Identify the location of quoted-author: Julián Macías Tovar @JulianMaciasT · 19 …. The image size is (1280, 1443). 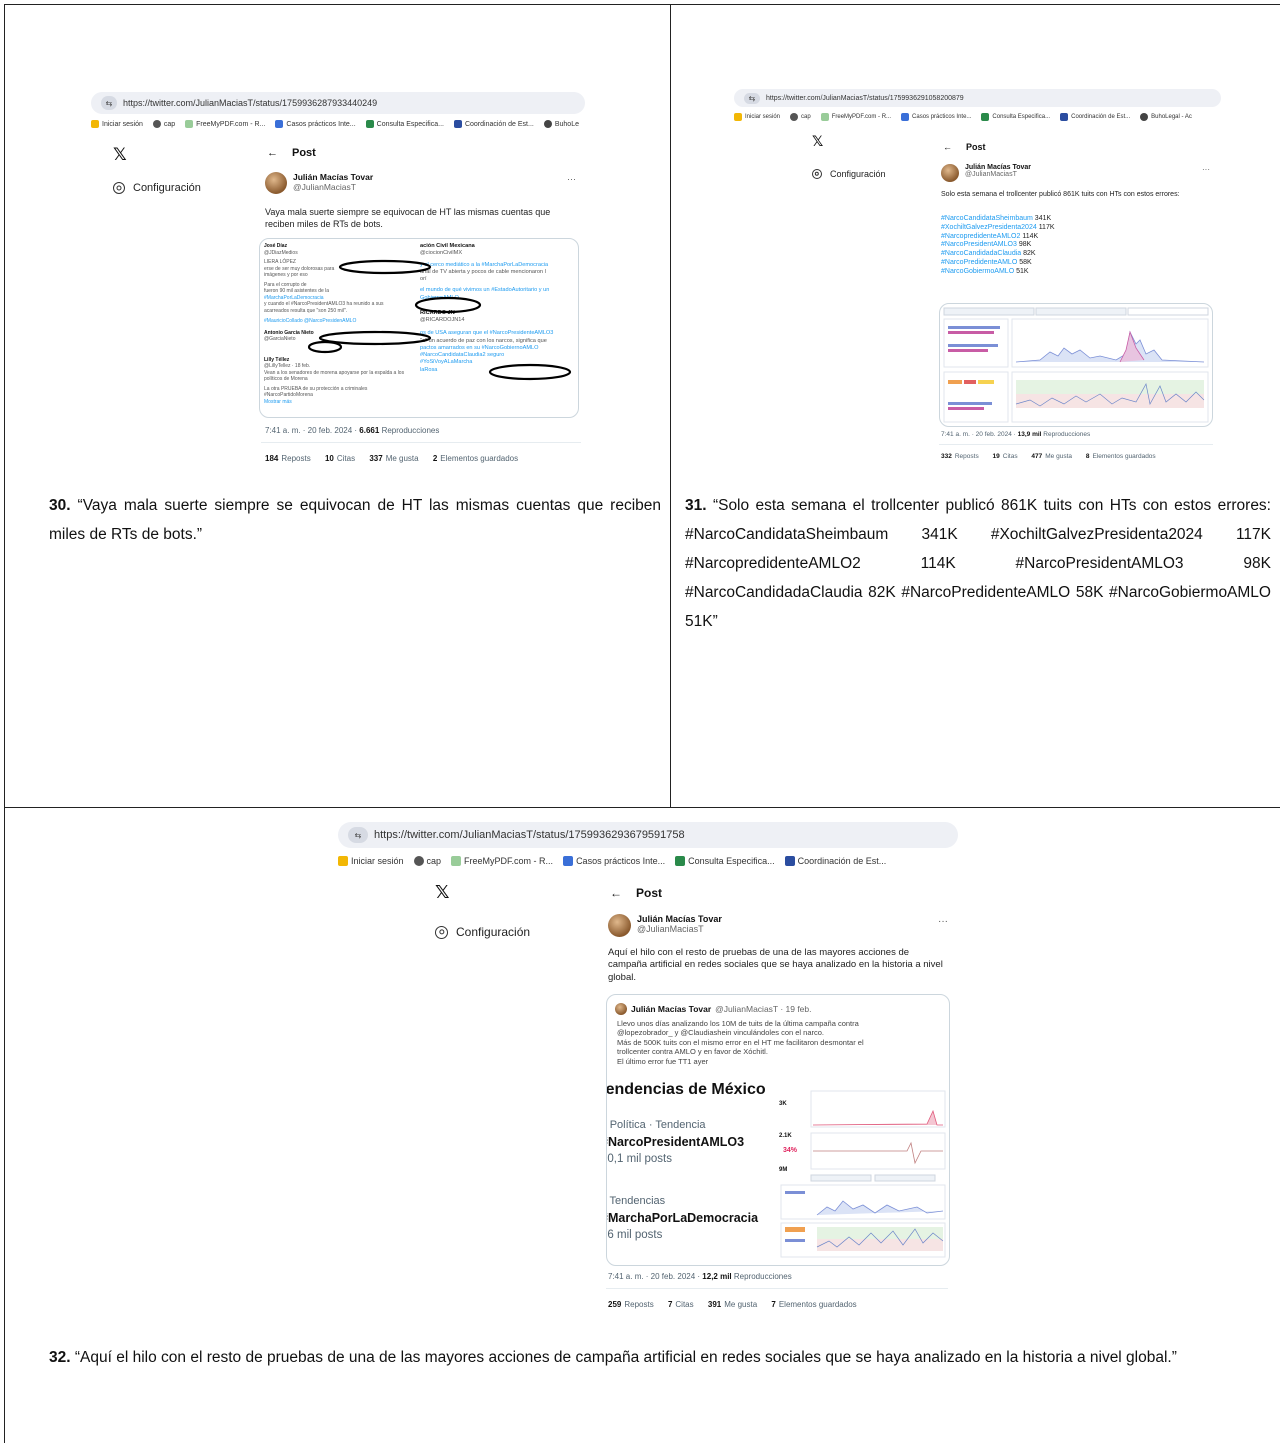
(713, 1009).